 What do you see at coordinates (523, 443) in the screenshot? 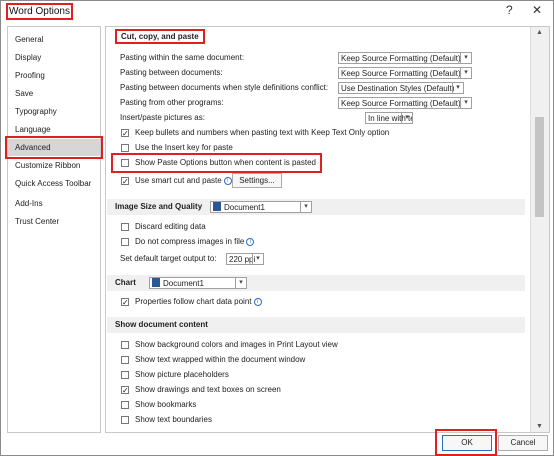
I see `cancel-button: Cancel` at bounding box center [523, 443].